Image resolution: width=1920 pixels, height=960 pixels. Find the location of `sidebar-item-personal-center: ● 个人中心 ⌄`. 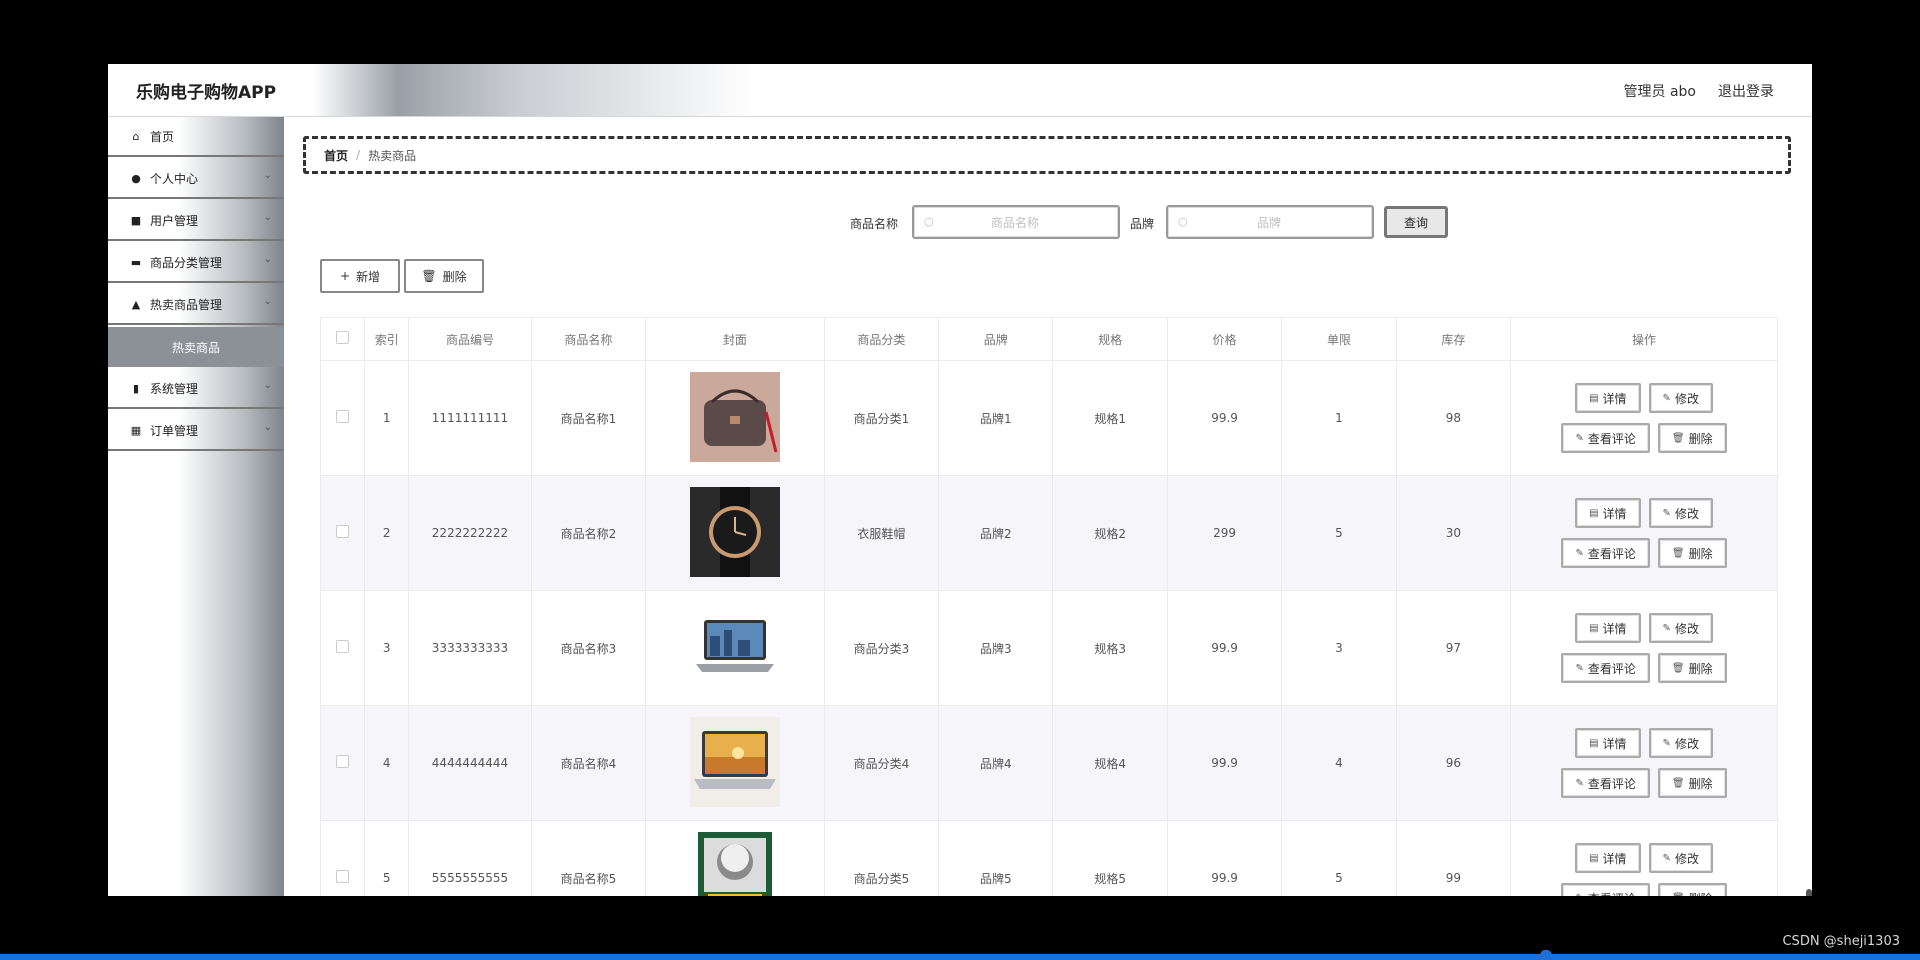

sidebar-item-personal-center: ● 个人中心 ⌄ is located at coordinates (196, 179).